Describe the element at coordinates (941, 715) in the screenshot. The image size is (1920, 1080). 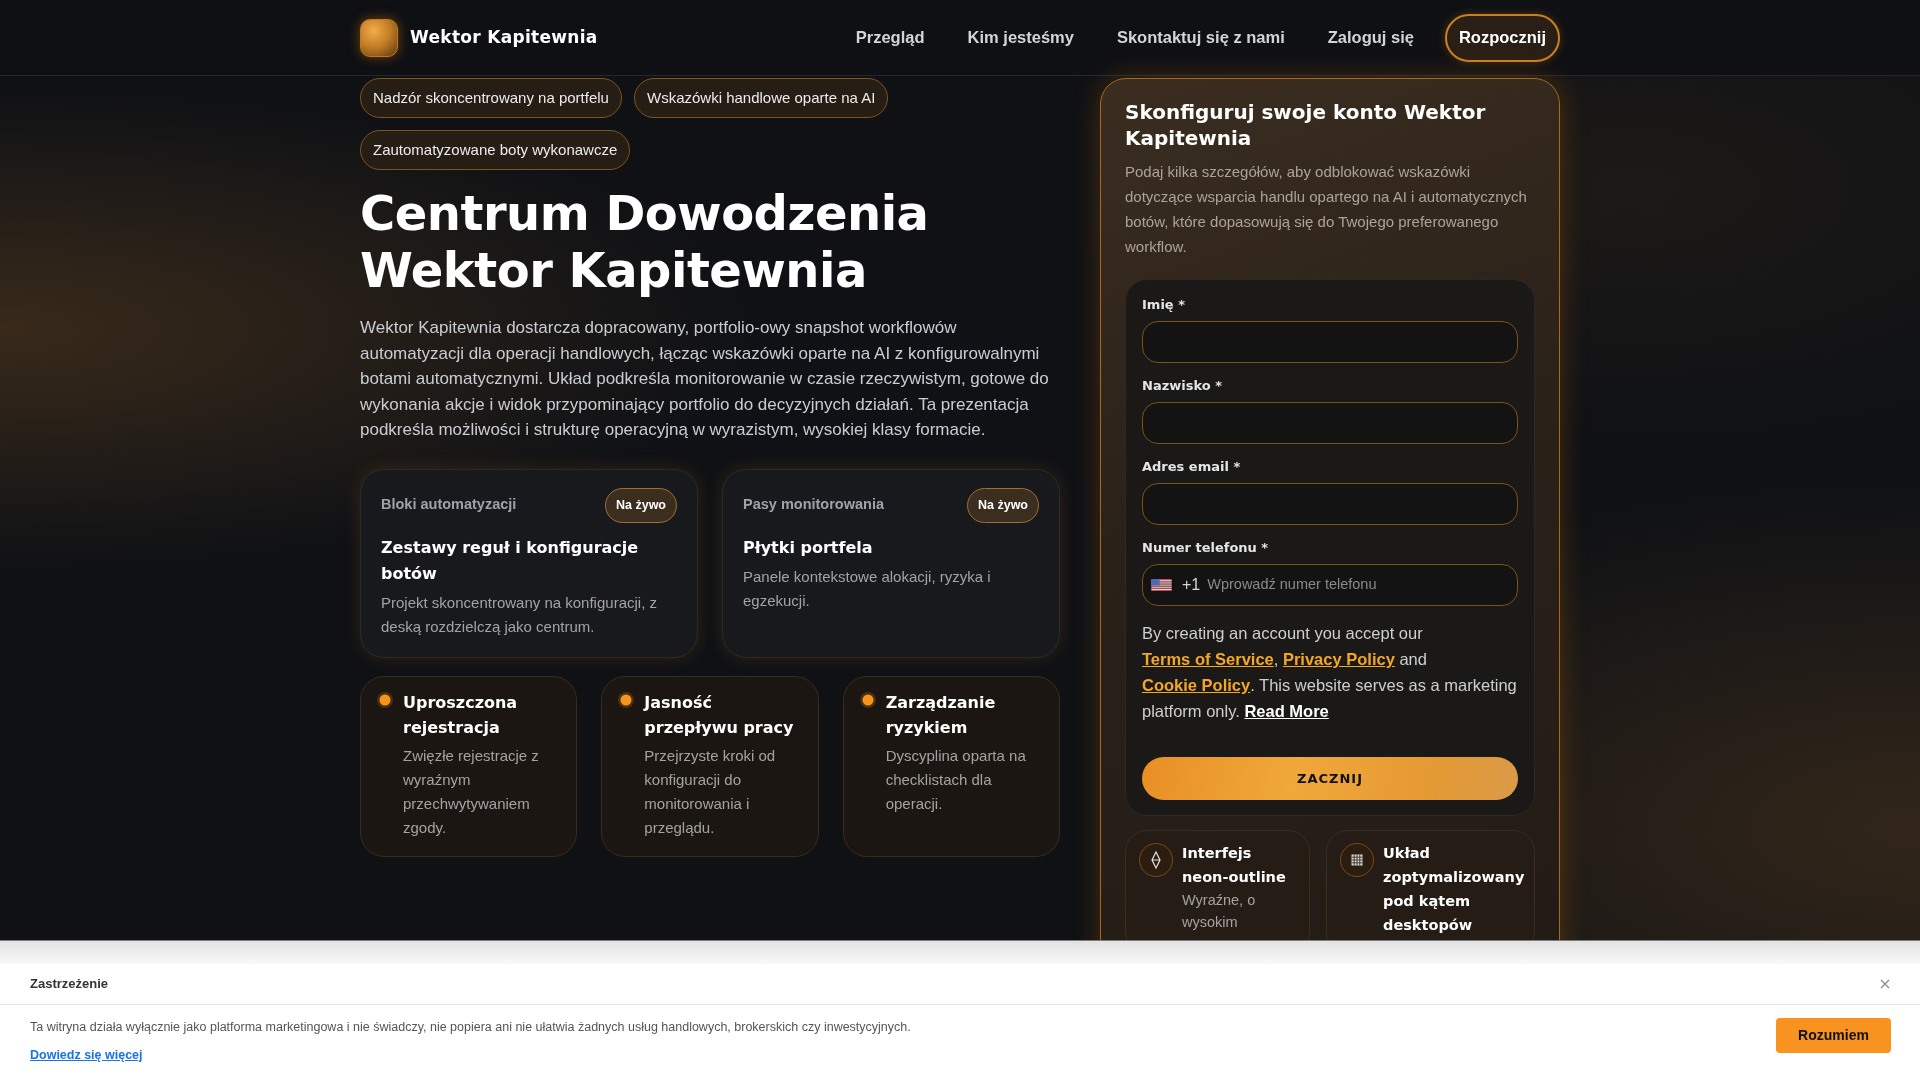
I see `feature-title: Zarządzanie ryzykiem` at that location.